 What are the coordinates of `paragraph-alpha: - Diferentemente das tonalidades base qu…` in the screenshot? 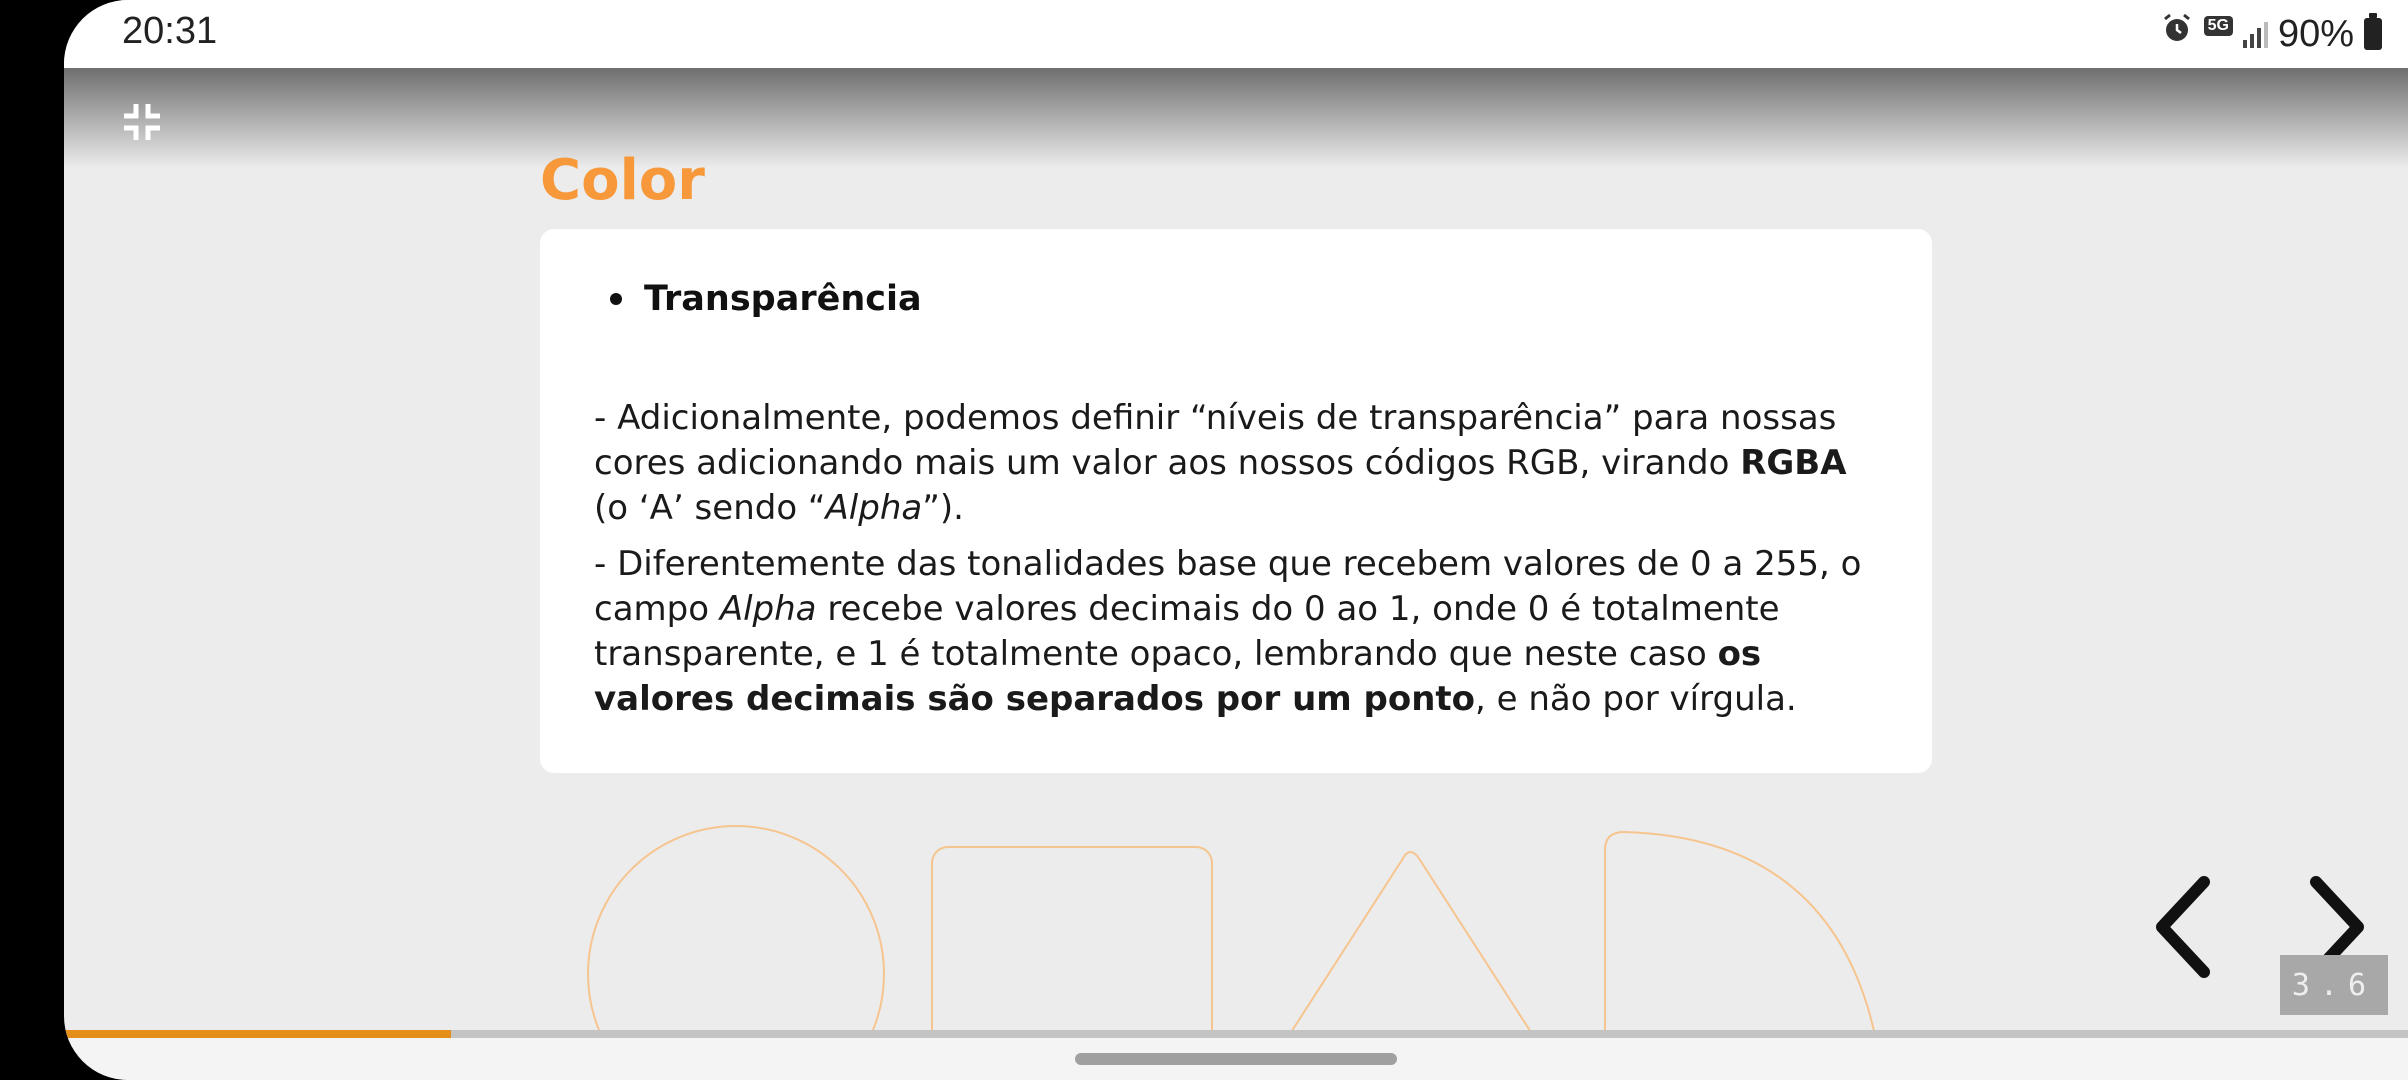 It's located at (1239, 632).